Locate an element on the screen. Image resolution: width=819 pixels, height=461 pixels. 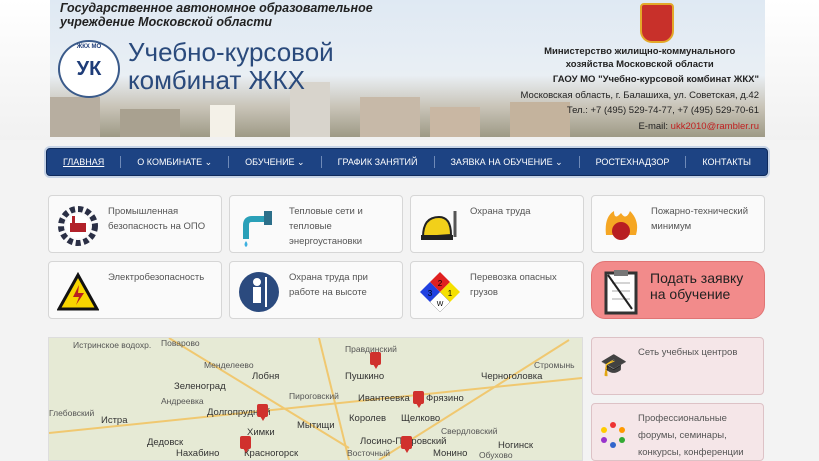
map-city-label: Мытищи is located at coordinates (316, 425).